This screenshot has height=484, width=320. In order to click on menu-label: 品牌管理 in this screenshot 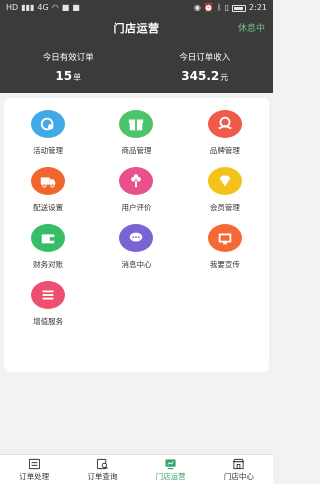, I will do `click(224, 150)`.